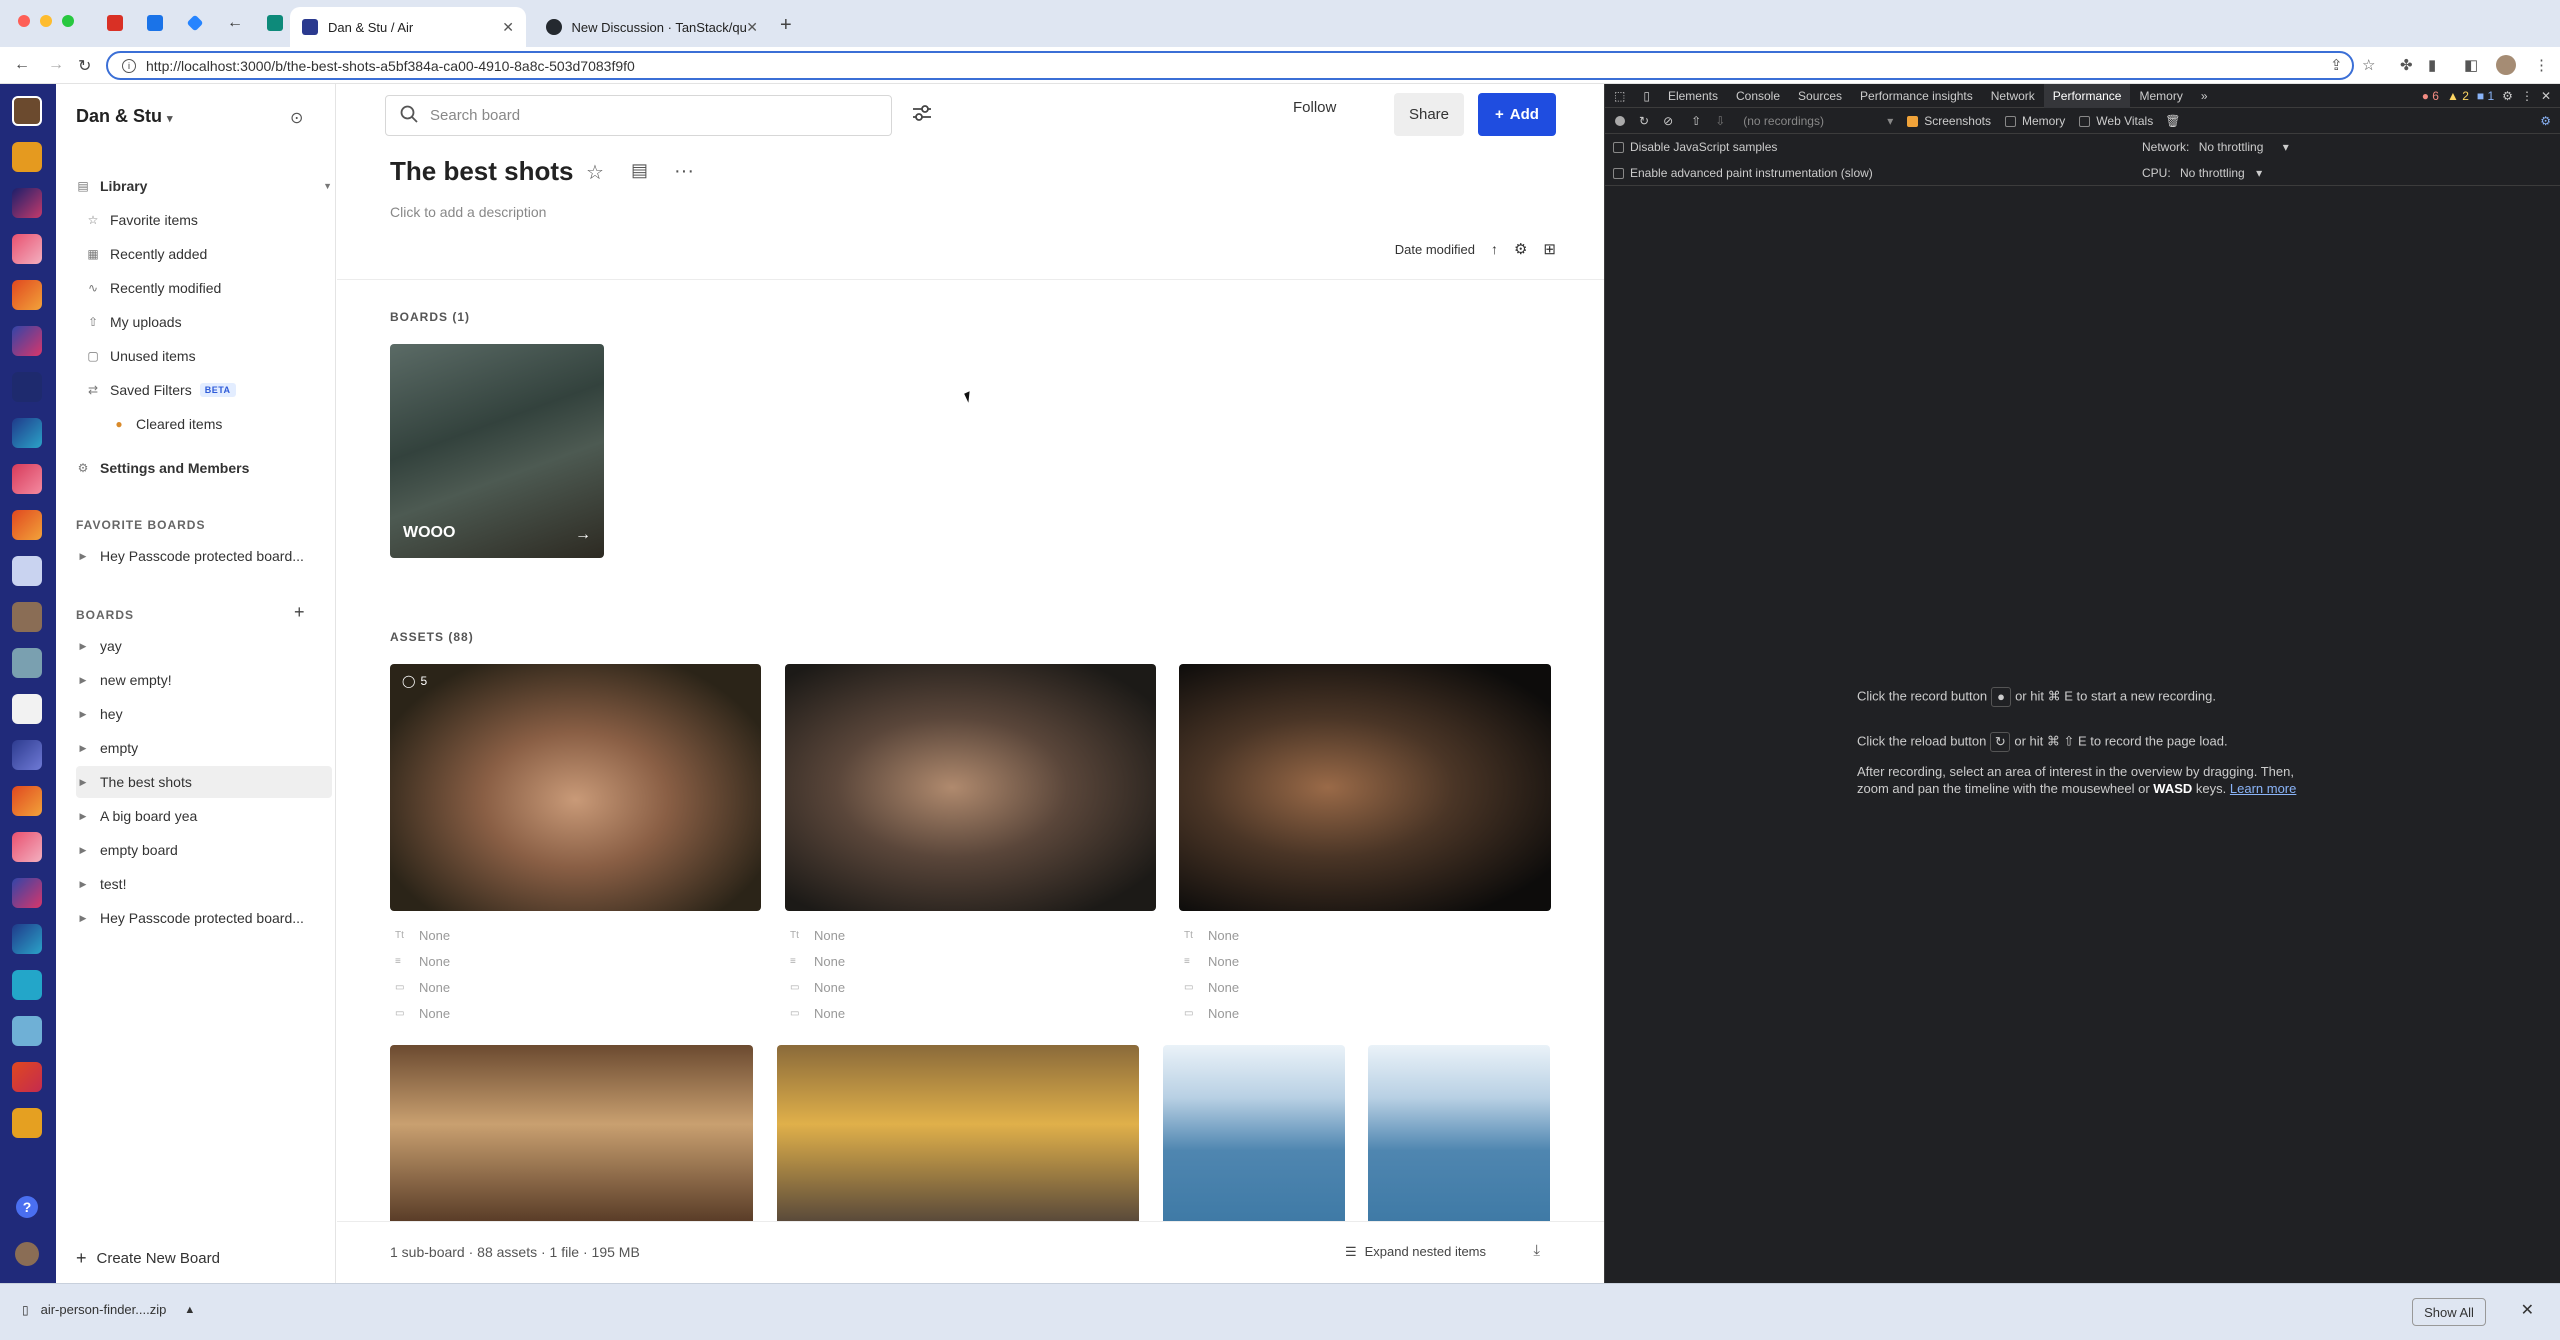 Image resolution: width=2560 pixels, height=1340 pixels. What do you see at coordinates (204, 646) in the screenshot?
I see `sidebar-board-yay: ▶ yay` at bounding box center [204, 646].